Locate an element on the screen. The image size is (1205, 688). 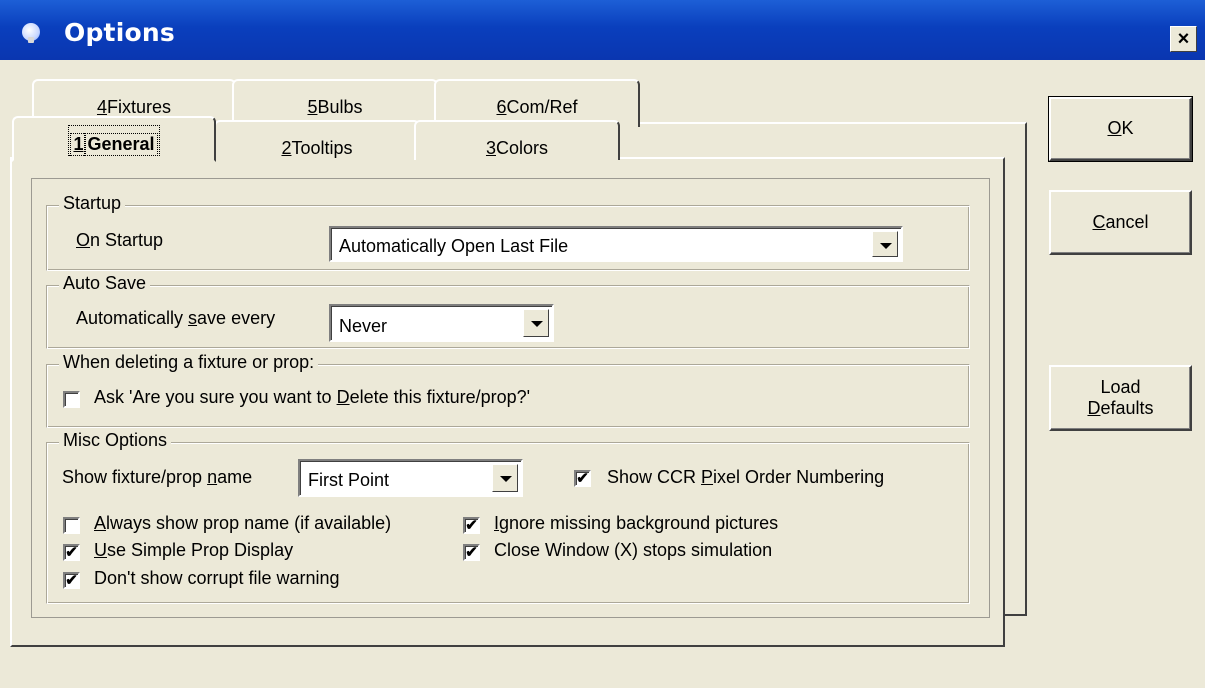
autosave-label: Automatically save every is located at coordinates (176, 318).